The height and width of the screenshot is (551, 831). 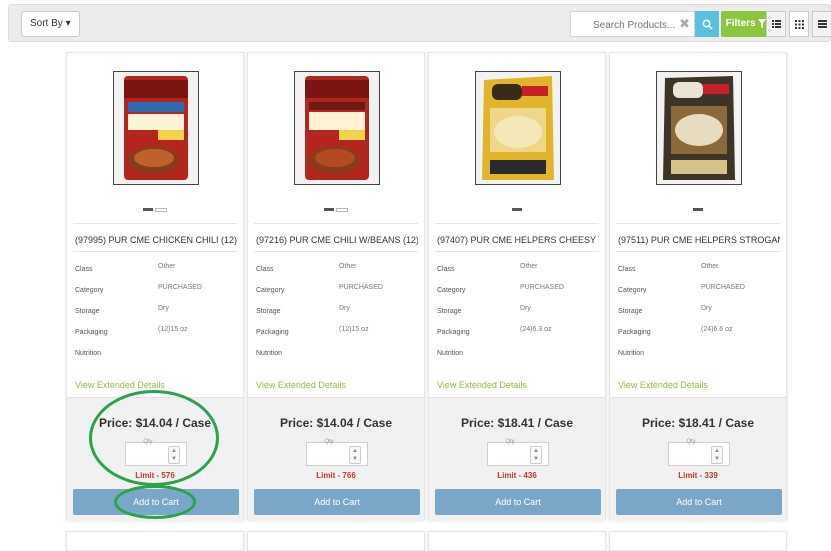 I want to click on filters-button: Filters, so click(x=746, y=24).